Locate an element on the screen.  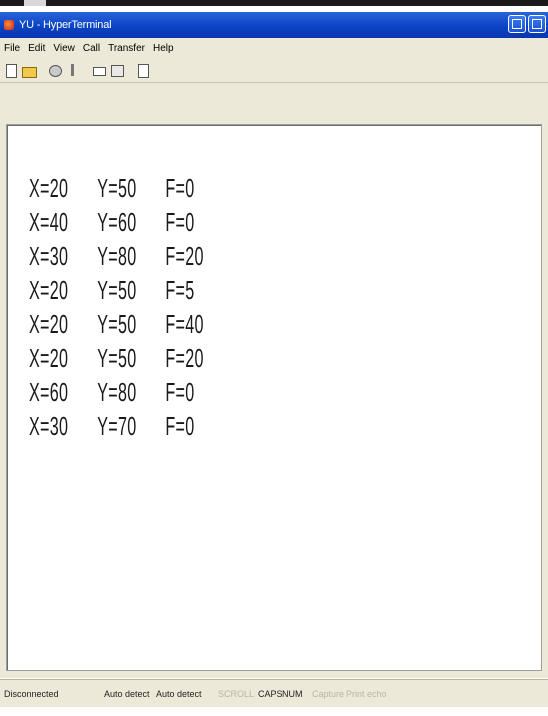
terminal-line: X=20 Y=50 F=0 is located at coordinates (131, 188).